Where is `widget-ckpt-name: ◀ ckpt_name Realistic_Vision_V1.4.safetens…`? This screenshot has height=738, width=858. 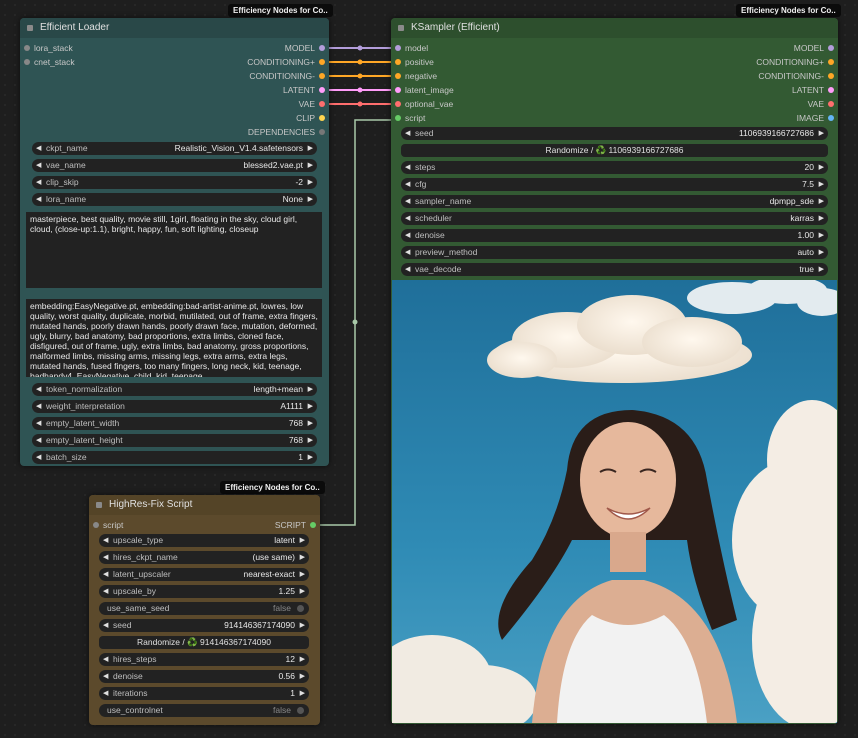
widget-ckpt-name: ◀ ckpt_name Realistic_Vision_V1.4.safetens… is located at coordinates (174, 148).